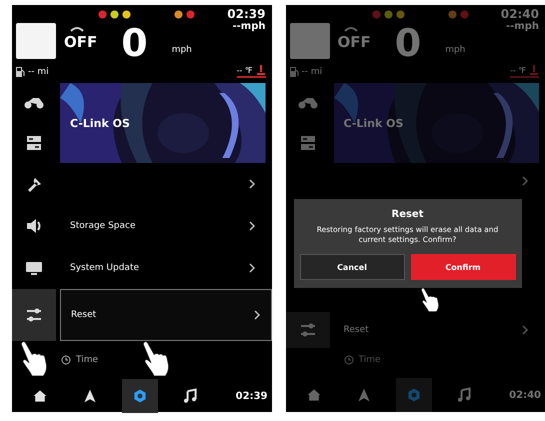  What do you see at coordinates (90, 396) in the screenshot?
I see `navigation-arrow-icon` at bounding box center [90, 396].